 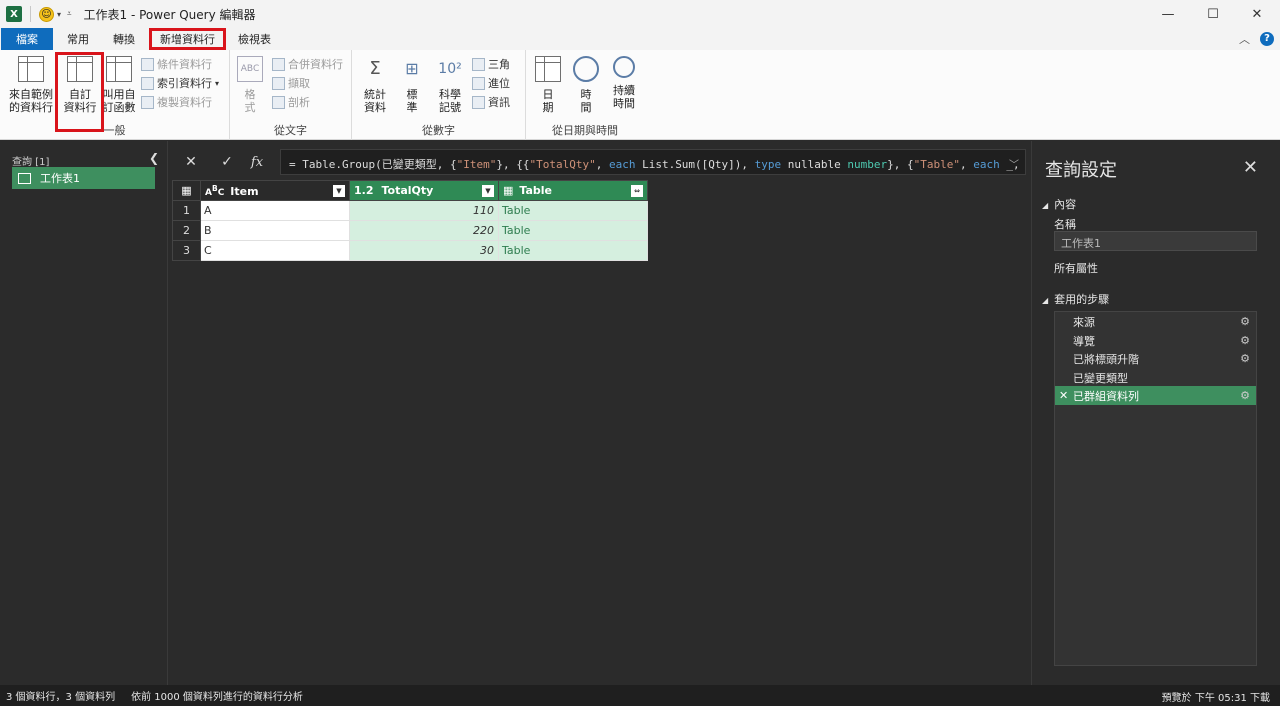 I want to click on cell-item: A, so click(x=275, y=210).